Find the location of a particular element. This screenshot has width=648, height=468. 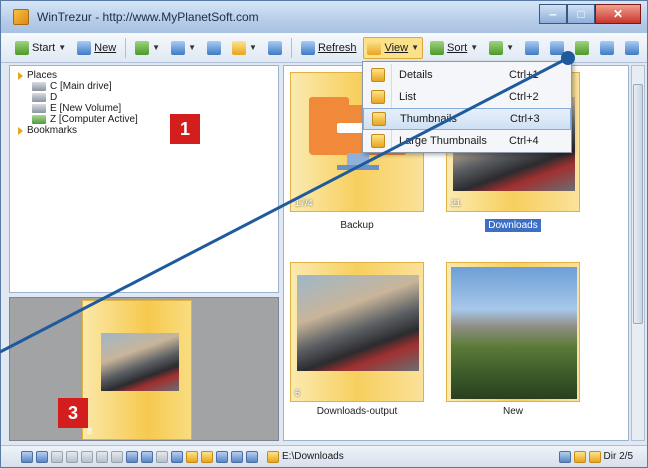

preview-panel: 8 3 is located at coordinates (144, 369).